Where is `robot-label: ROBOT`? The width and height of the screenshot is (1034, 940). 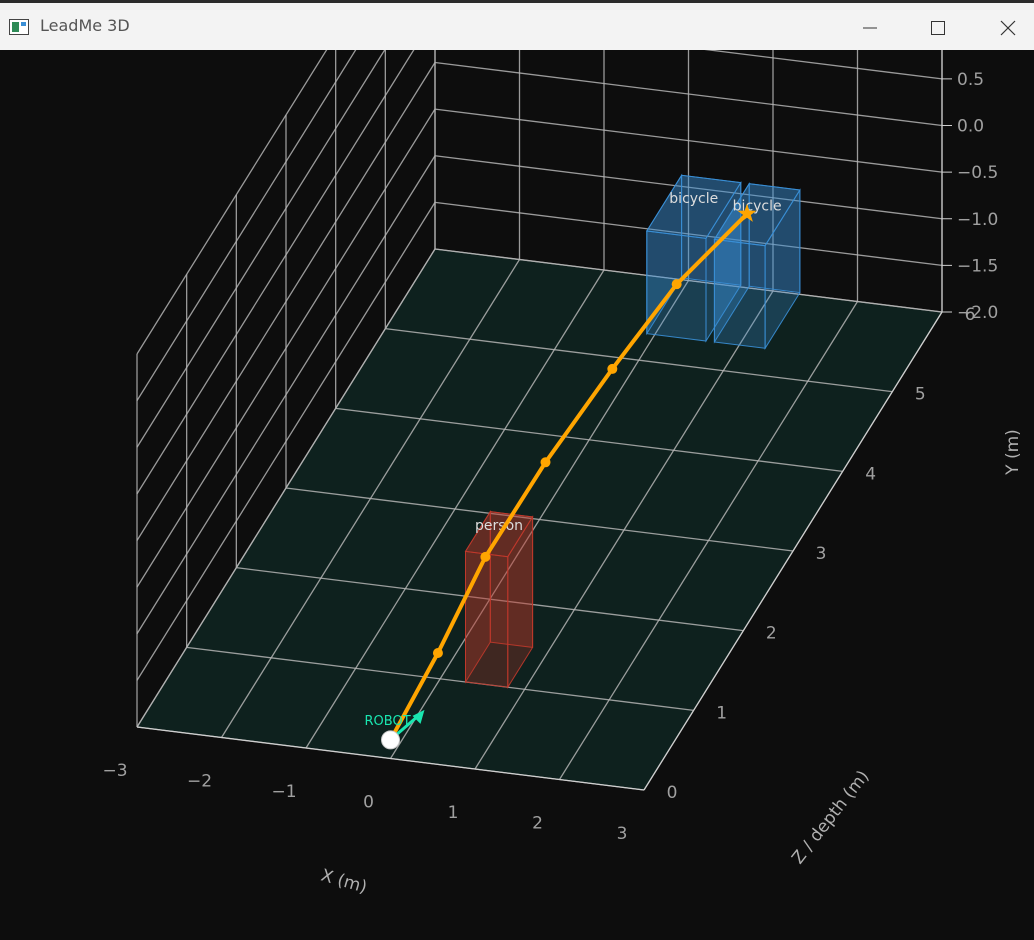
robot-label: ROBOT is located at coordinates (388, 721).